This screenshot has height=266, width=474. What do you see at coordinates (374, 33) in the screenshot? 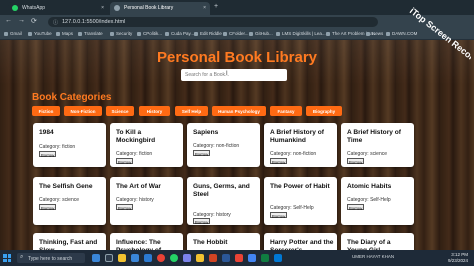
I see `bookmark-item: News` at bounding box center [374, 33].